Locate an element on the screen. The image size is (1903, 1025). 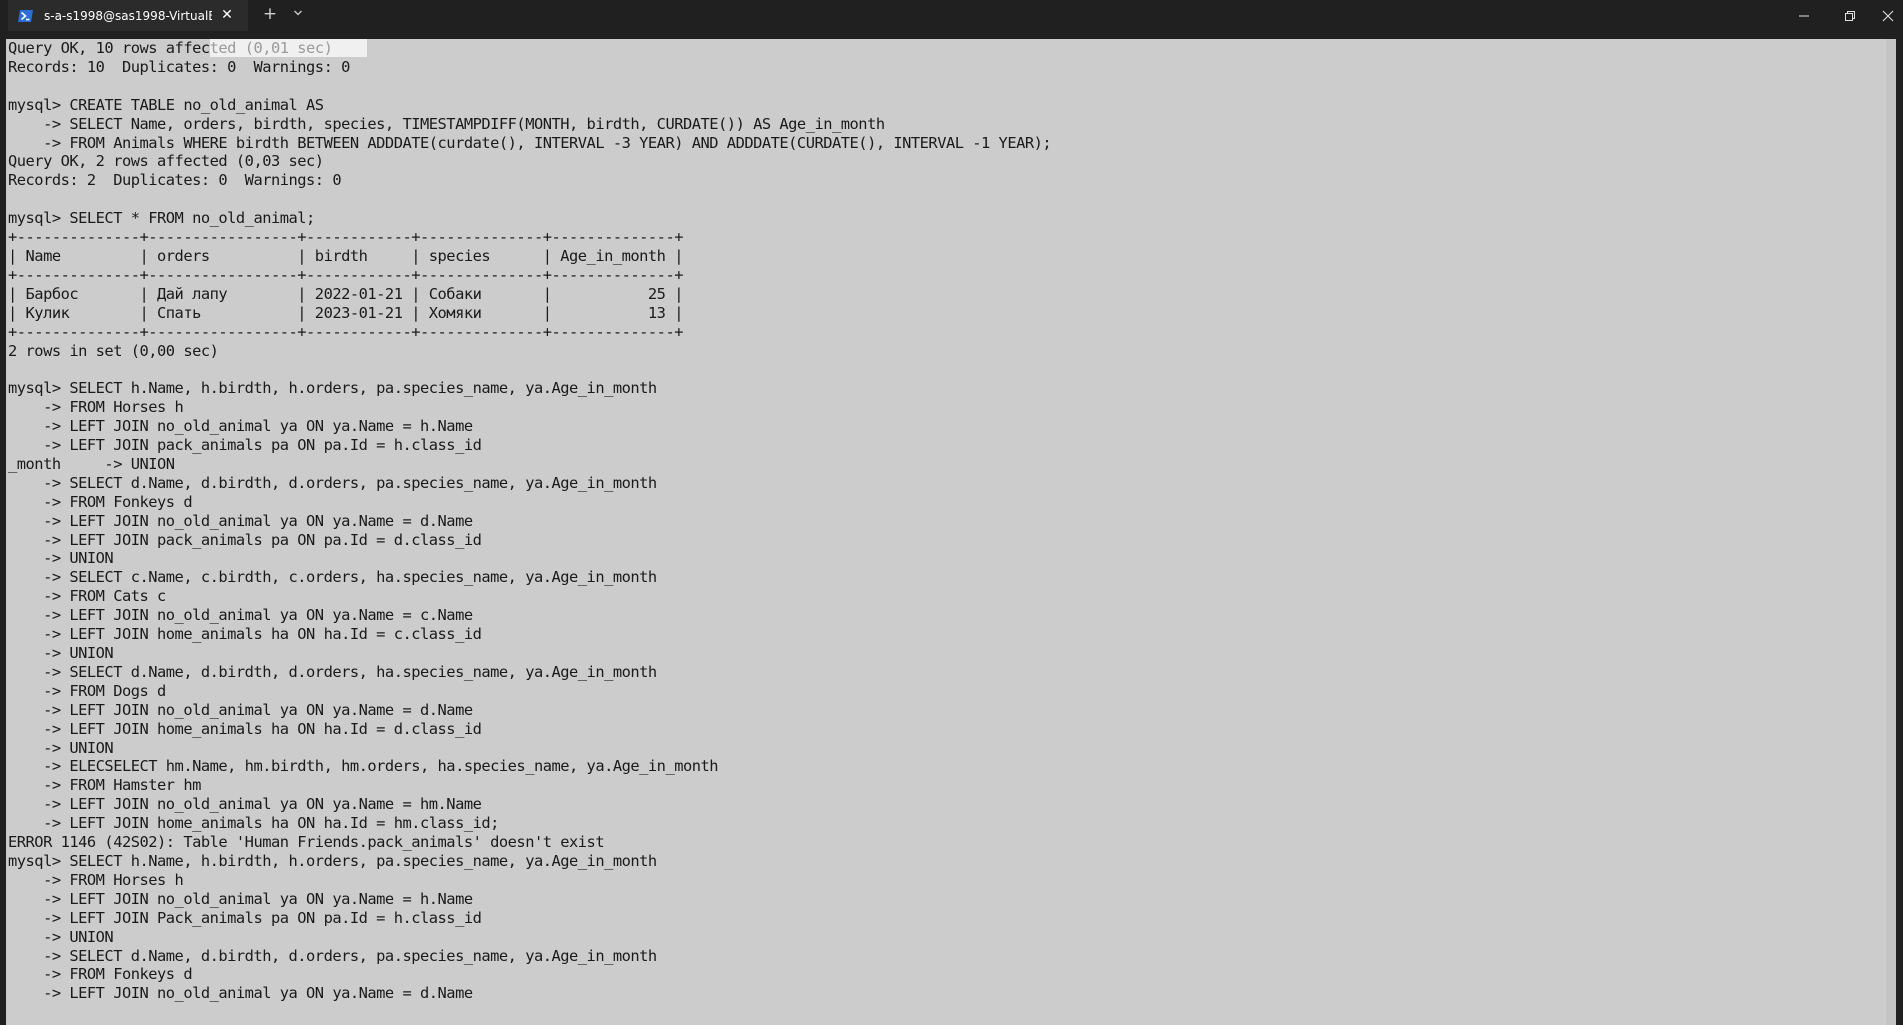
close-icon is located at coordinates (1888, 15).